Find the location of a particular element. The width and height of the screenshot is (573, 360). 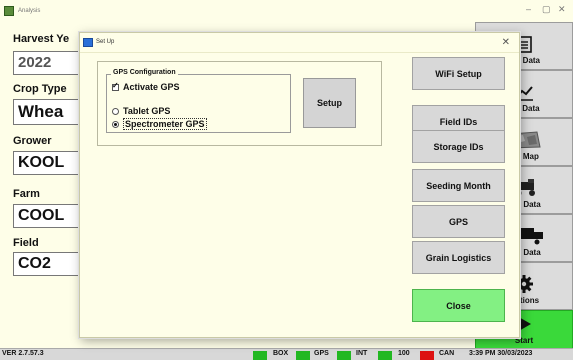

grower-field: KOOL is located at coordinates (46, 163).